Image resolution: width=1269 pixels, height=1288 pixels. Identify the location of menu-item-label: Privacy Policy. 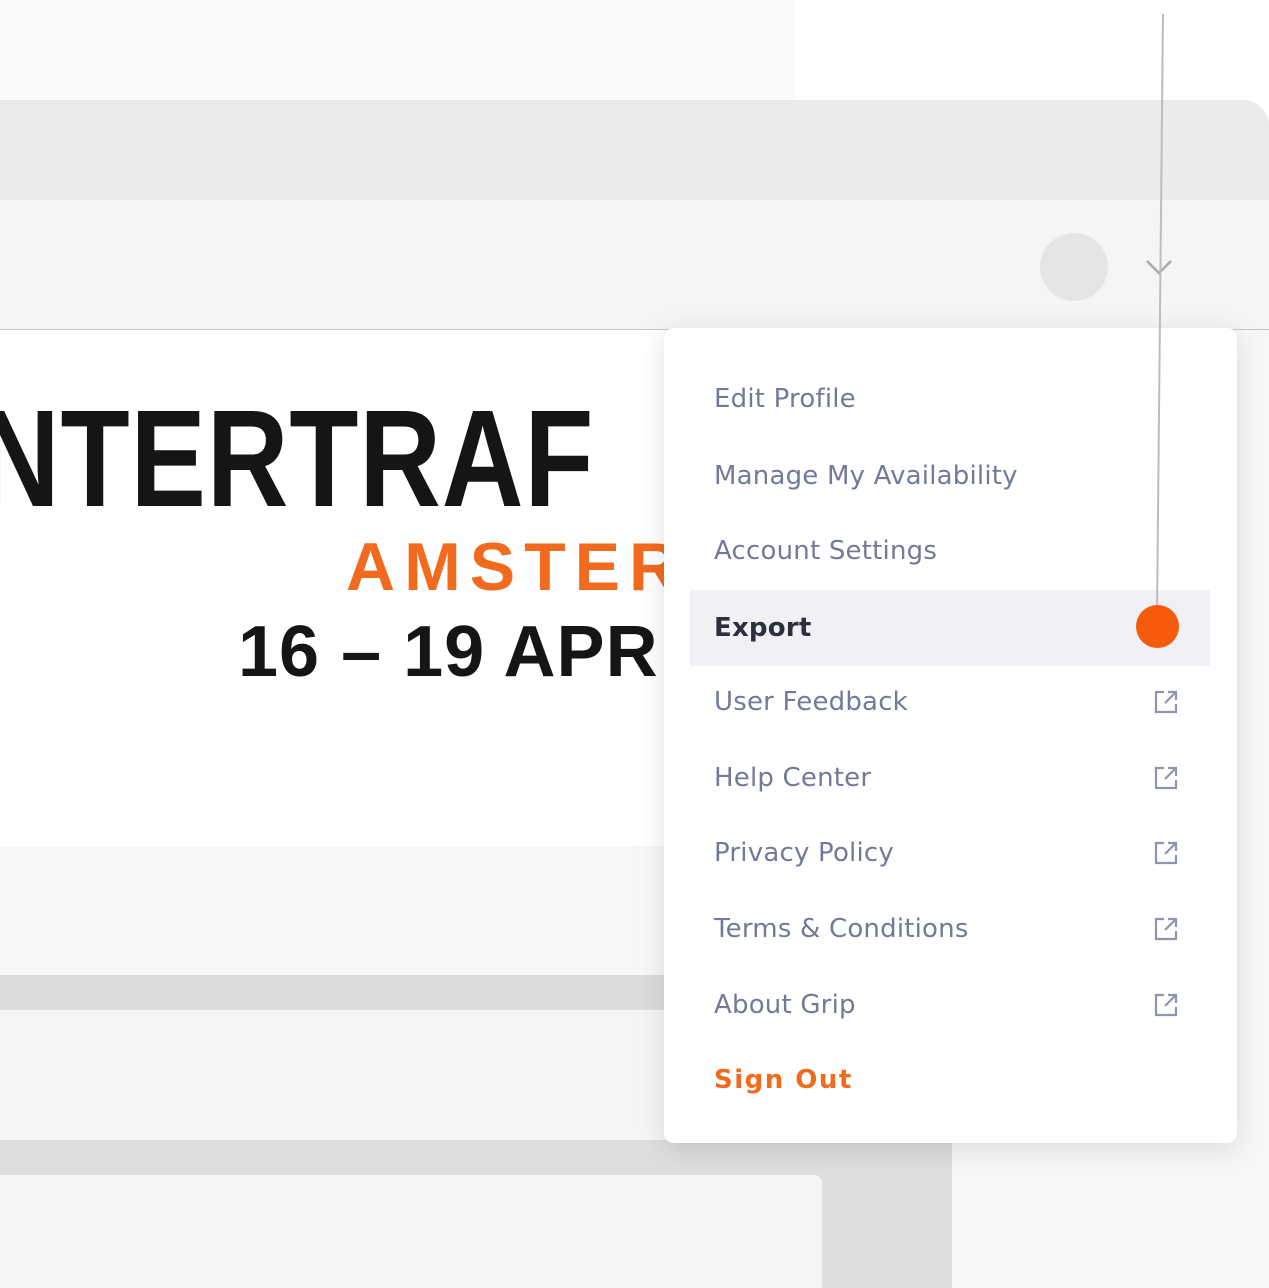
(804, 853).